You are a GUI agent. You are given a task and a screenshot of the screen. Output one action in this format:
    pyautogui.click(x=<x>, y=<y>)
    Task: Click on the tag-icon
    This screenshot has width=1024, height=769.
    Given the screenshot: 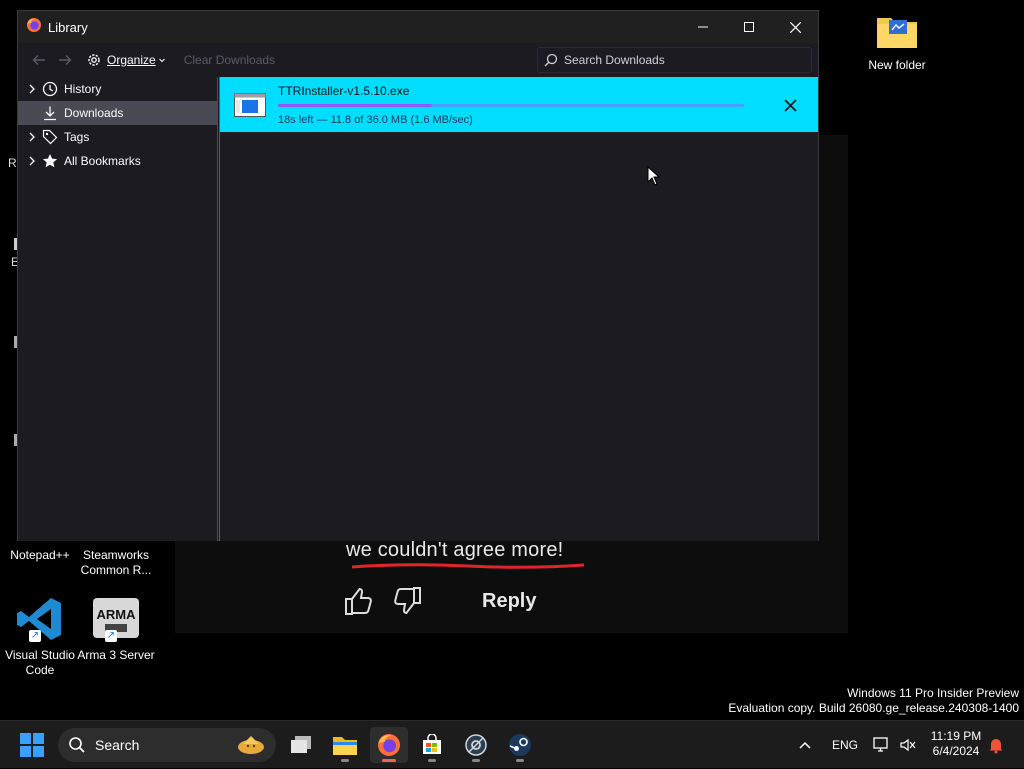 What is the action you would take?
    pyautogui.click(x=50, y=137)
    